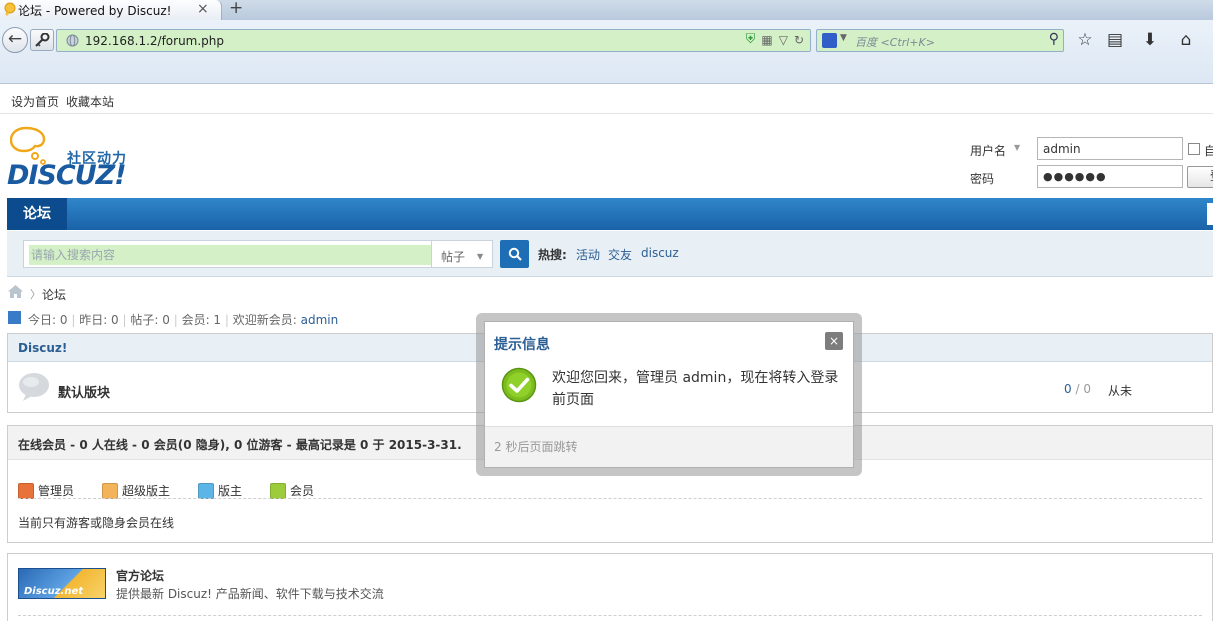 This screenshot has height=621, width=1213. Describe the element at coordinates (15, 40) in the screenshot. I see `back-button: ←` at that location.